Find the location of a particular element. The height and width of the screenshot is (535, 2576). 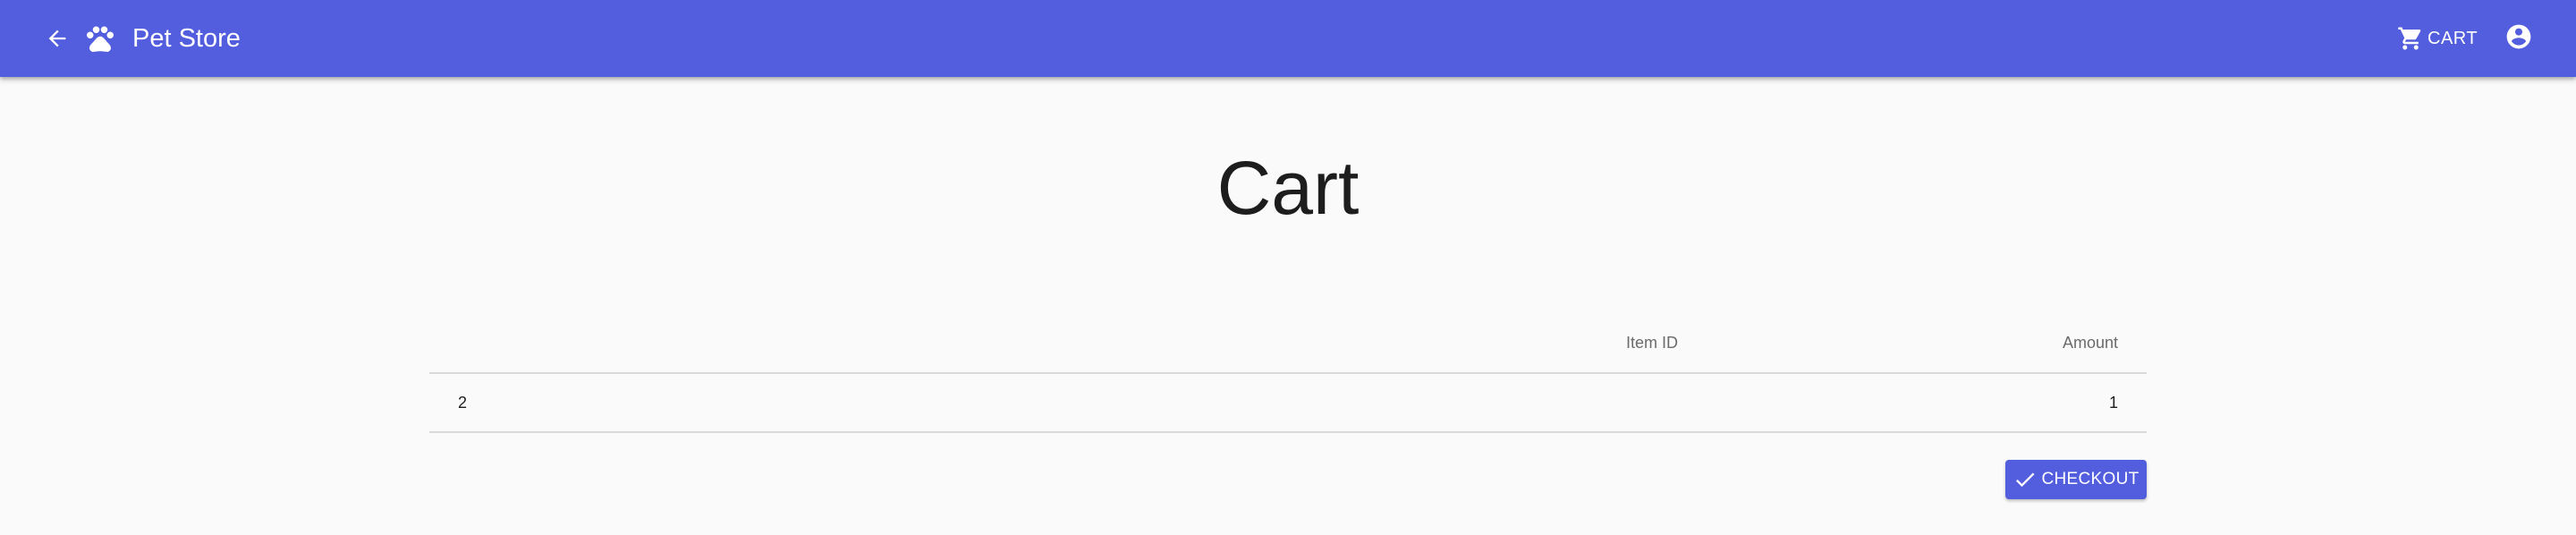

table-header-row: Item ID Amount is located at coordinates (1288, 343).